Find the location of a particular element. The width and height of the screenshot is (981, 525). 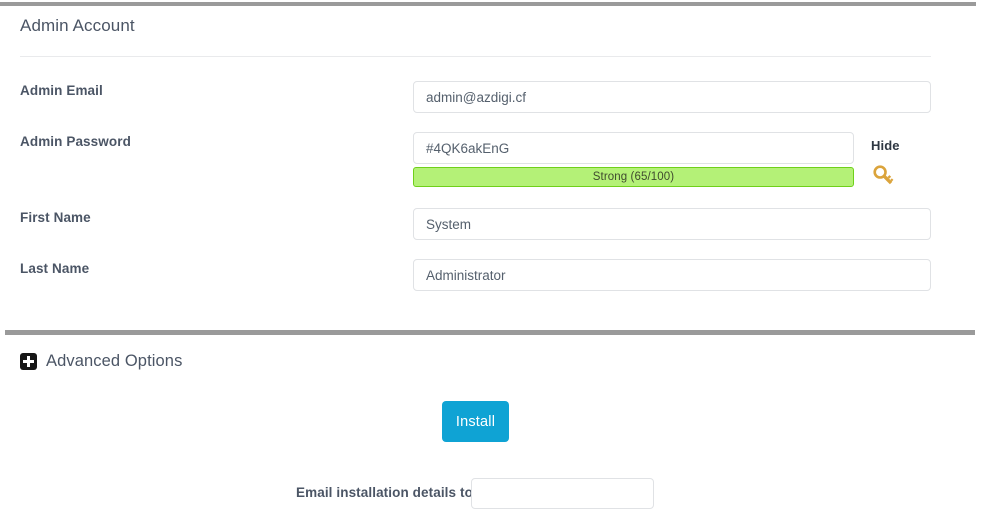

key-icon is located at coordinates (884, 176).